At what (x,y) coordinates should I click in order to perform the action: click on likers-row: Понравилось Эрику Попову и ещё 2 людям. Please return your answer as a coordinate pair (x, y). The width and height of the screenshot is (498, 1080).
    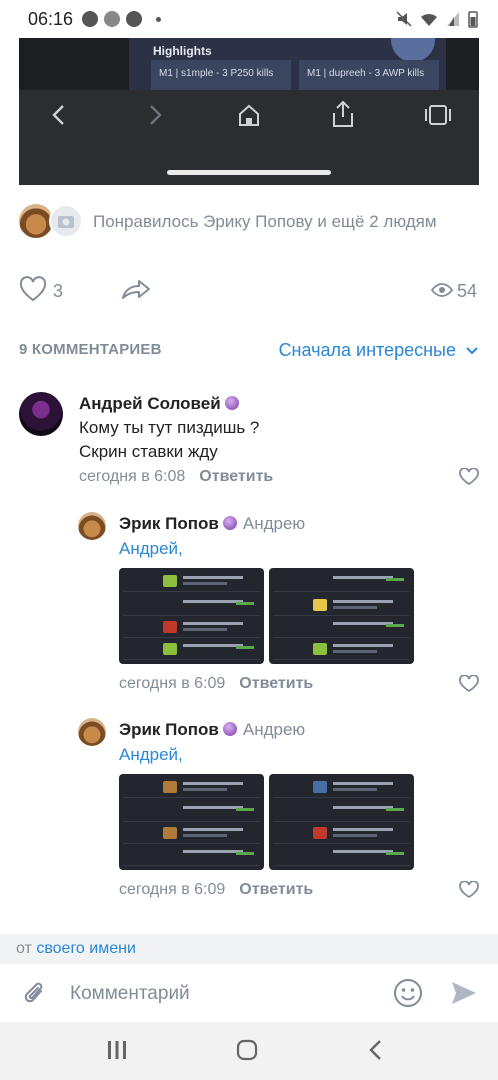
    Looking at the image, I should click on (254, 222).